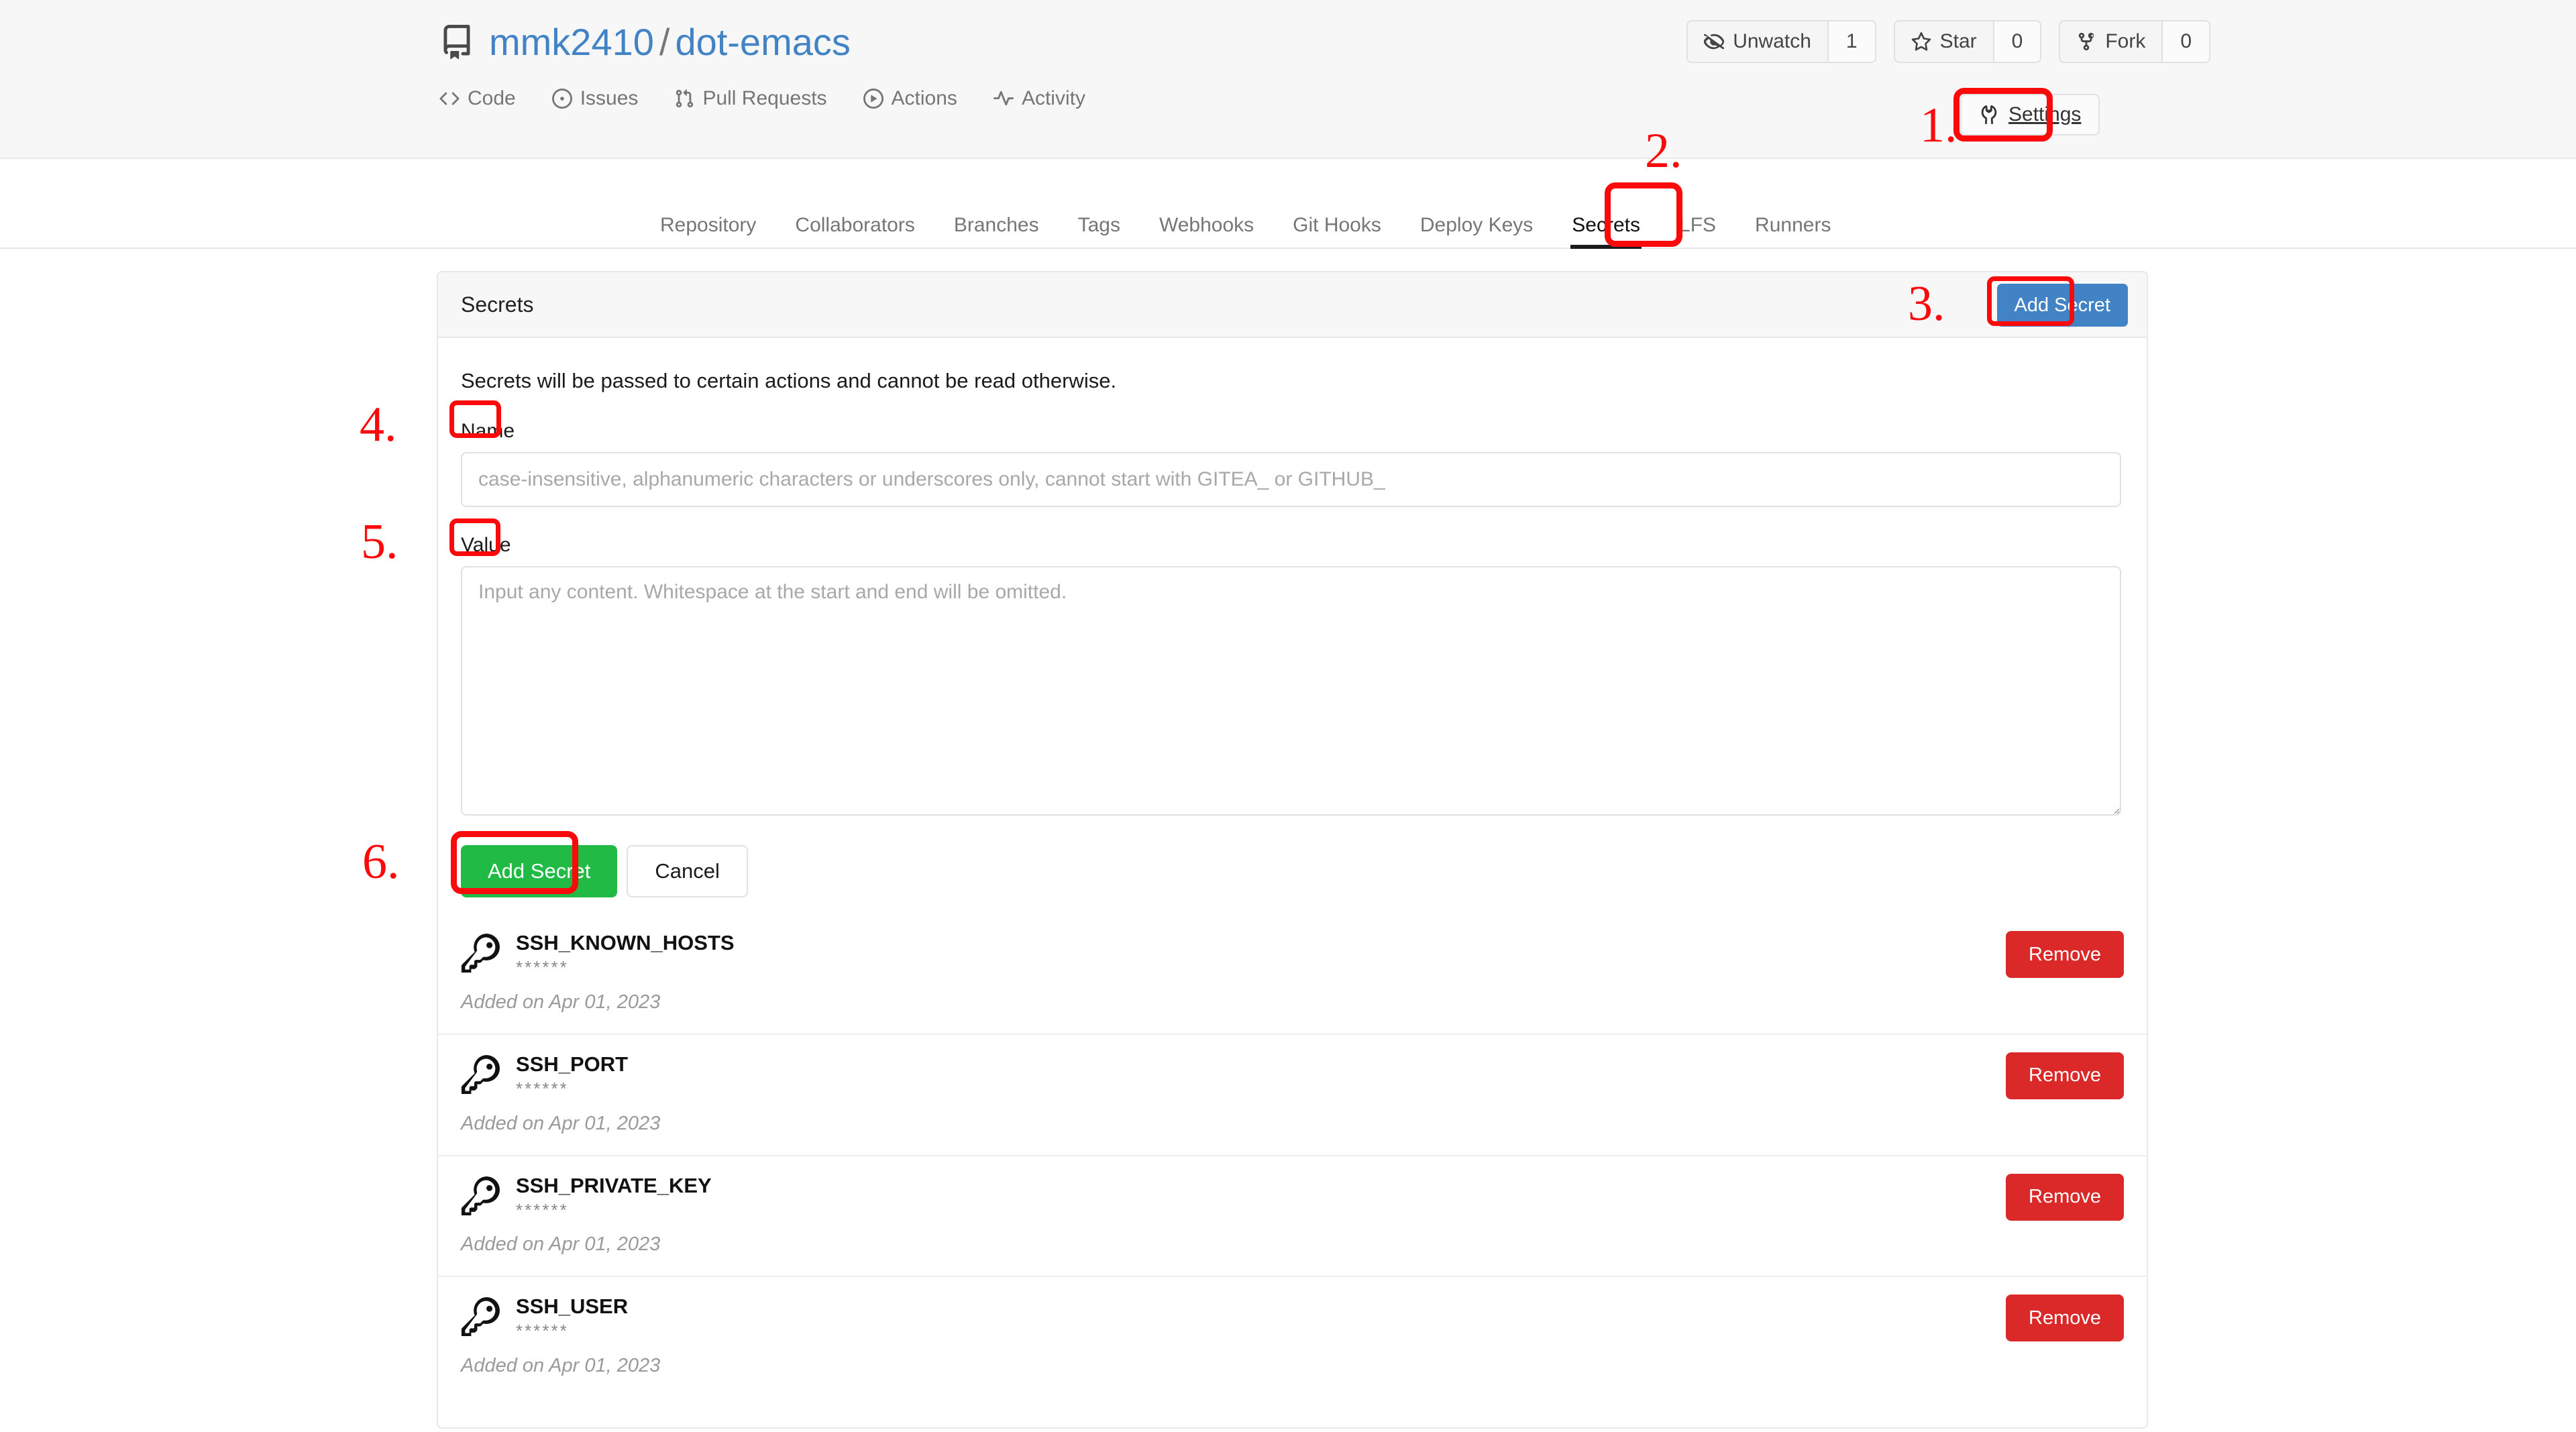 The height and width of the screenshot is (1432, 2576). Describe the element at coordinates (539, 871) in the screenshot. I see `add-secret-submit-button: Add Secret` at that location.